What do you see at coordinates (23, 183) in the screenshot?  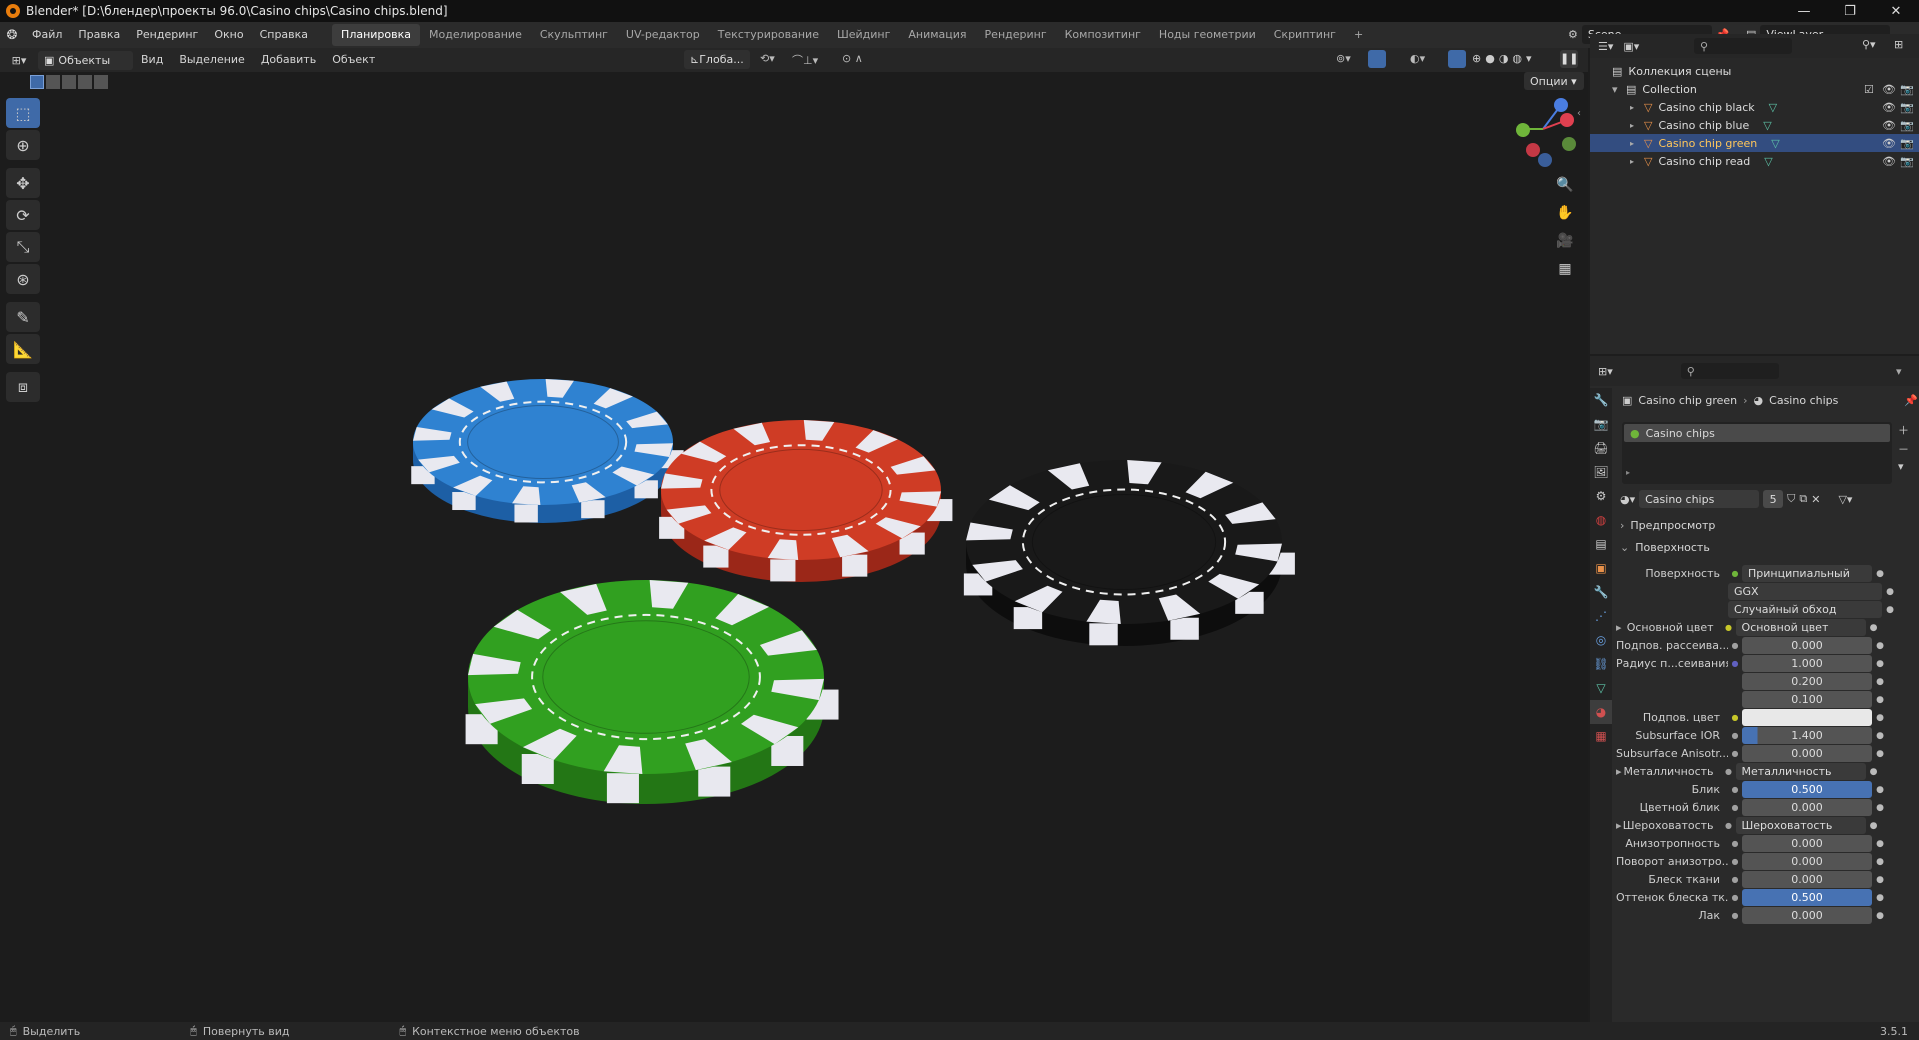 I see `move-tool: ✥` at bounding box center [23, 183].